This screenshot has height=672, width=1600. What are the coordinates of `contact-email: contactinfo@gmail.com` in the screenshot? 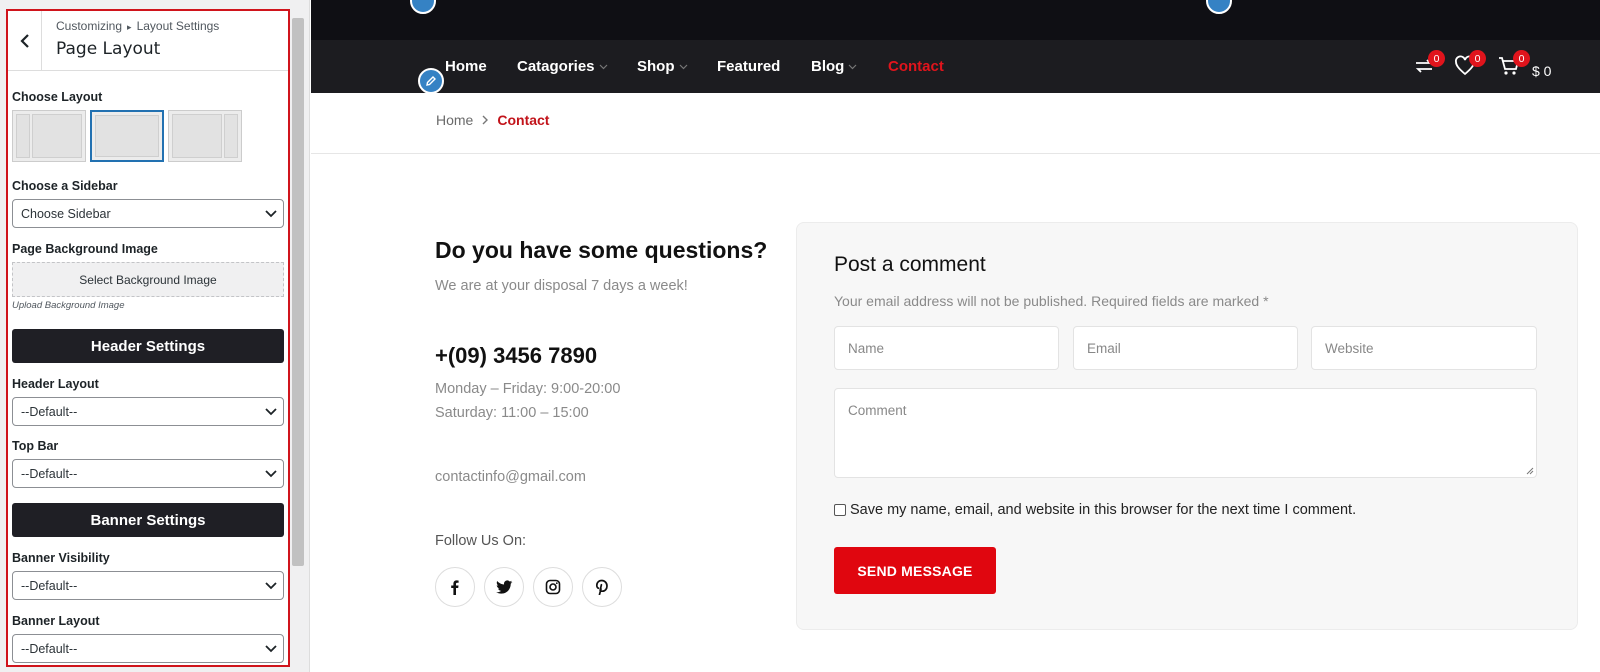 It's located at (510, 477).